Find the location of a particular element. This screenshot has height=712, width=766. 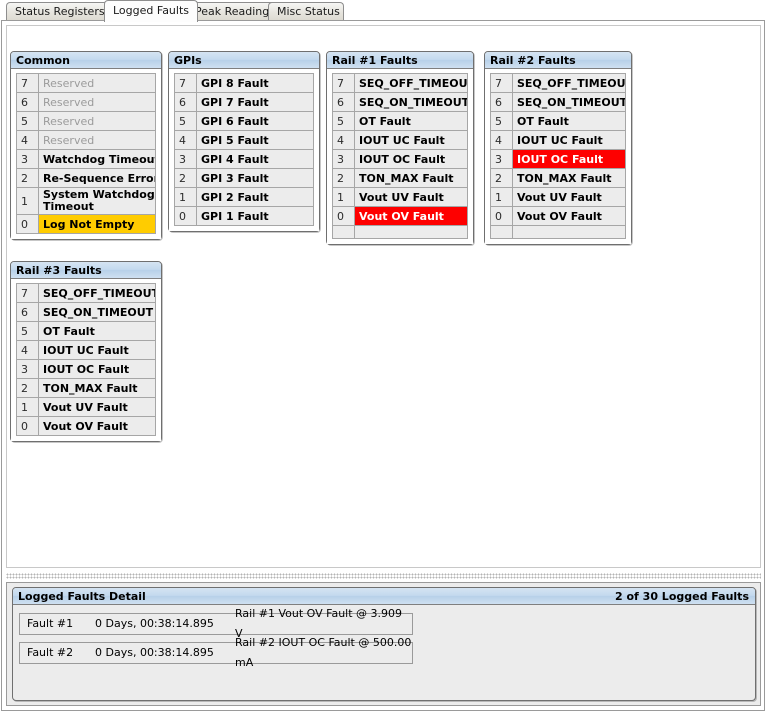

table-row: 0 Log Not Empty is located at coordinates (86, 224).